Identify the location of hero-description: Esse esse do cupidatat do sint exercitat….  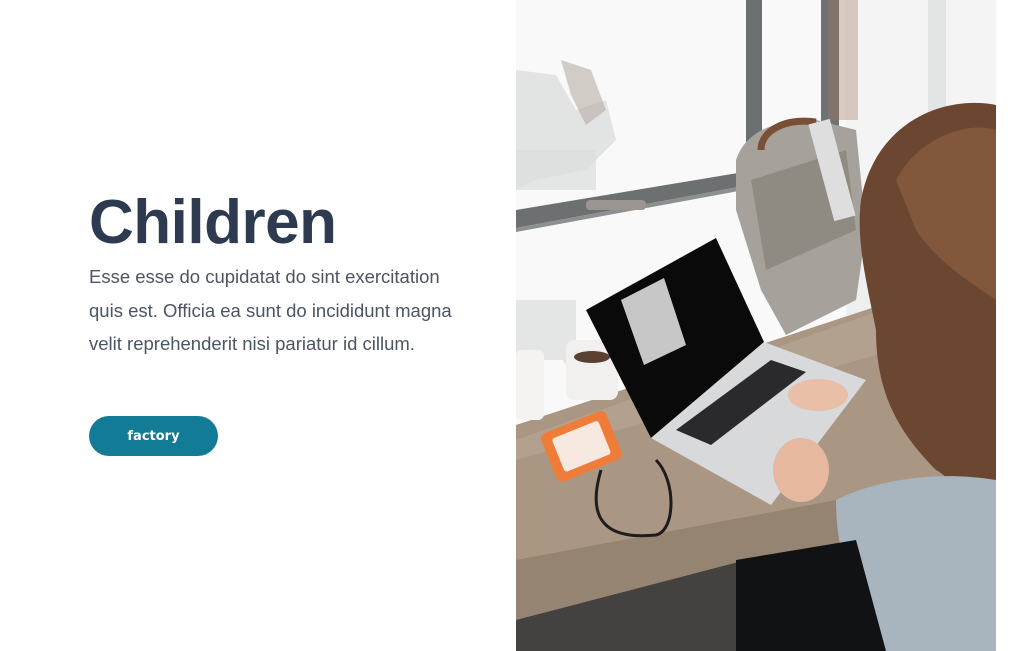
(270, 310).